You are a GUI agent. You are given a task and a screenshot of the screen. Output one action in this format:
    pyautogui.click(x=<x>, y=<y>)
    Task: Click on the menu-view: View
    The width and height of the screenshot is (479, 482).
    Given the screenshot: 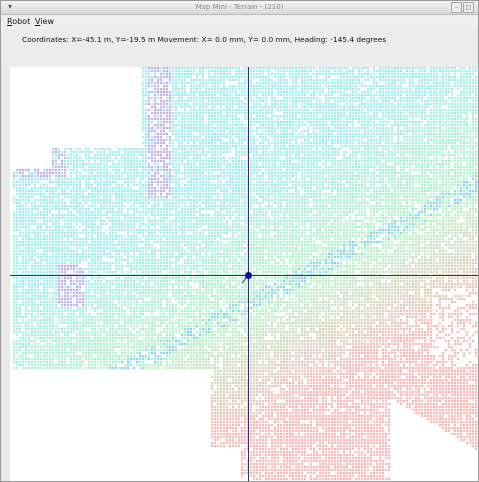 What is the action you would take?
    pyautogui.click(x=44, y=22)
    